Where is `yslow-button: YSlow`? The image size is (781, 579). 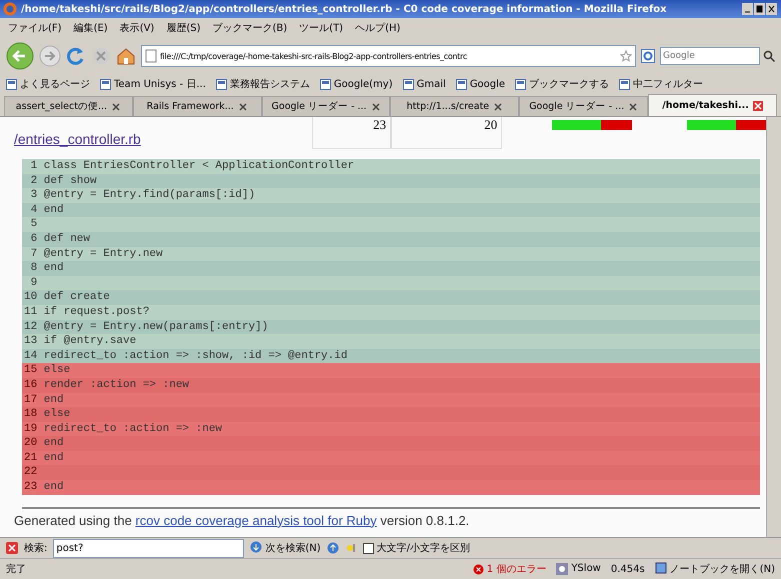
yslow-button: YSlow is located at coordinates (578, 569).